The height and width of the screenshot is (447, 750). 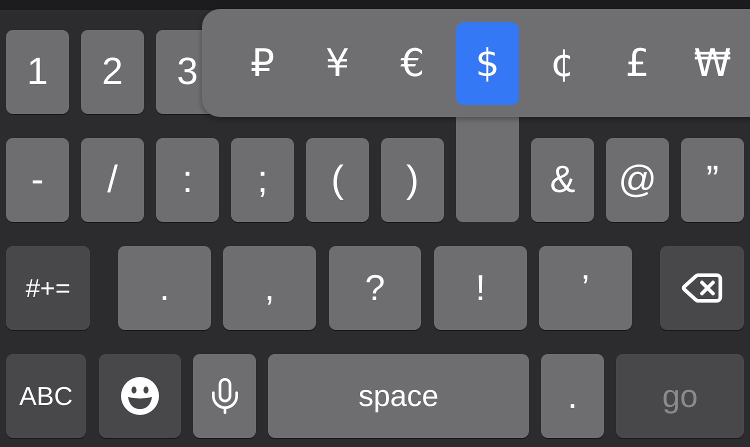 I want to click on key: &, so click(x=562, y=180).